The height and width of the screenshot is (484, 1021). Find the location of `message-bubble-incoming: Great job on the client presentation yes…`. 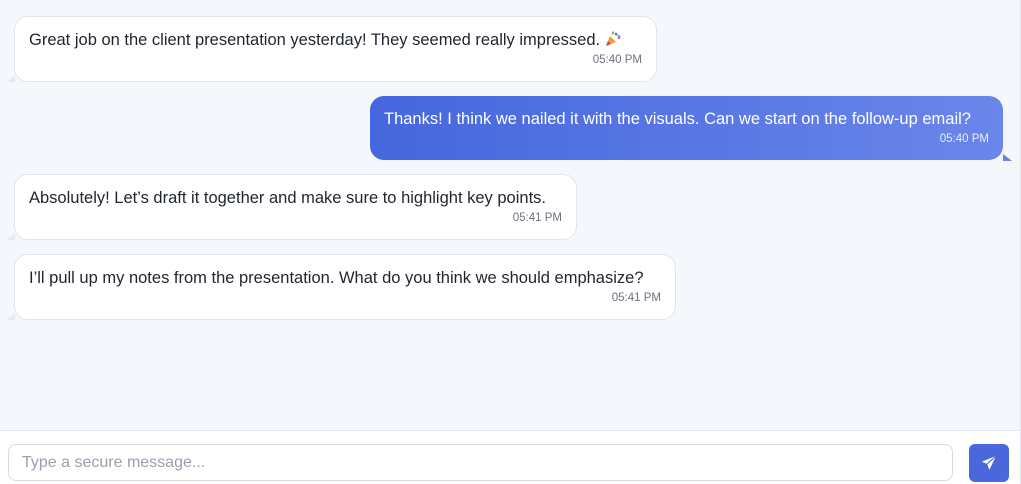

message-bubble-incoming: Great job on the client presentation yes… is located at coordinates (331, 49).